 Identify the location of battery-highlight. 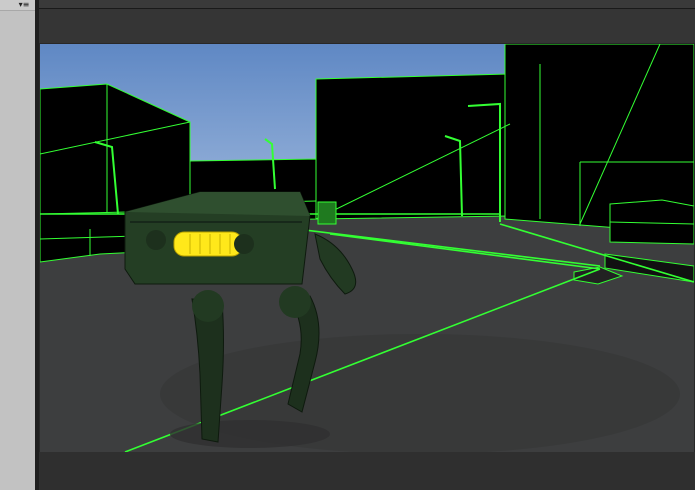
(208, 244).